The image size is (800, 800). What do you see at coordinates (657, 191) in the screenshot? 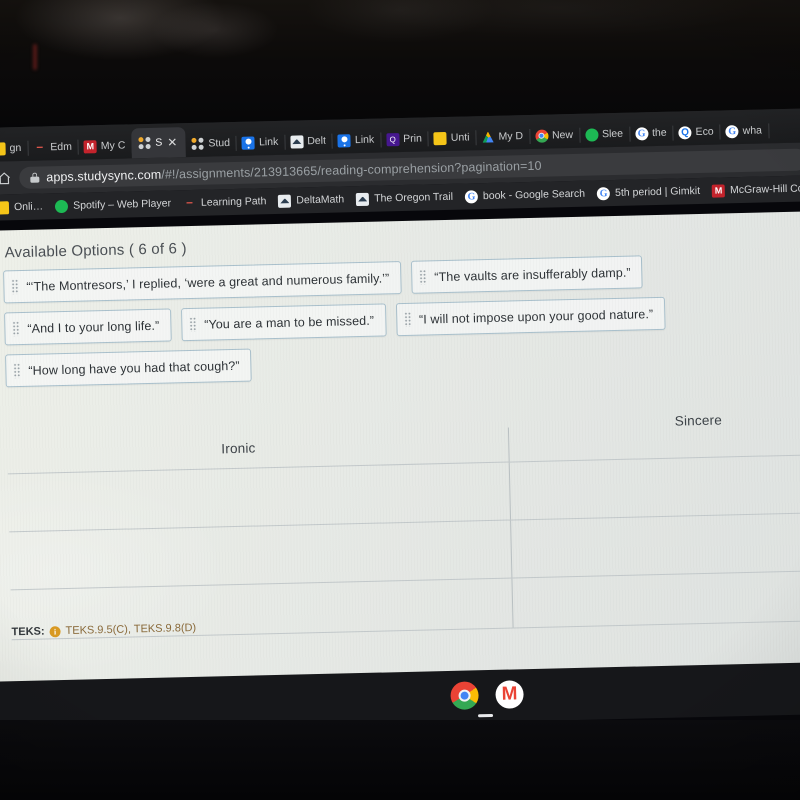
I see `bookmark-label: 5th period | Gimkit` at bounding box center [657, 191].